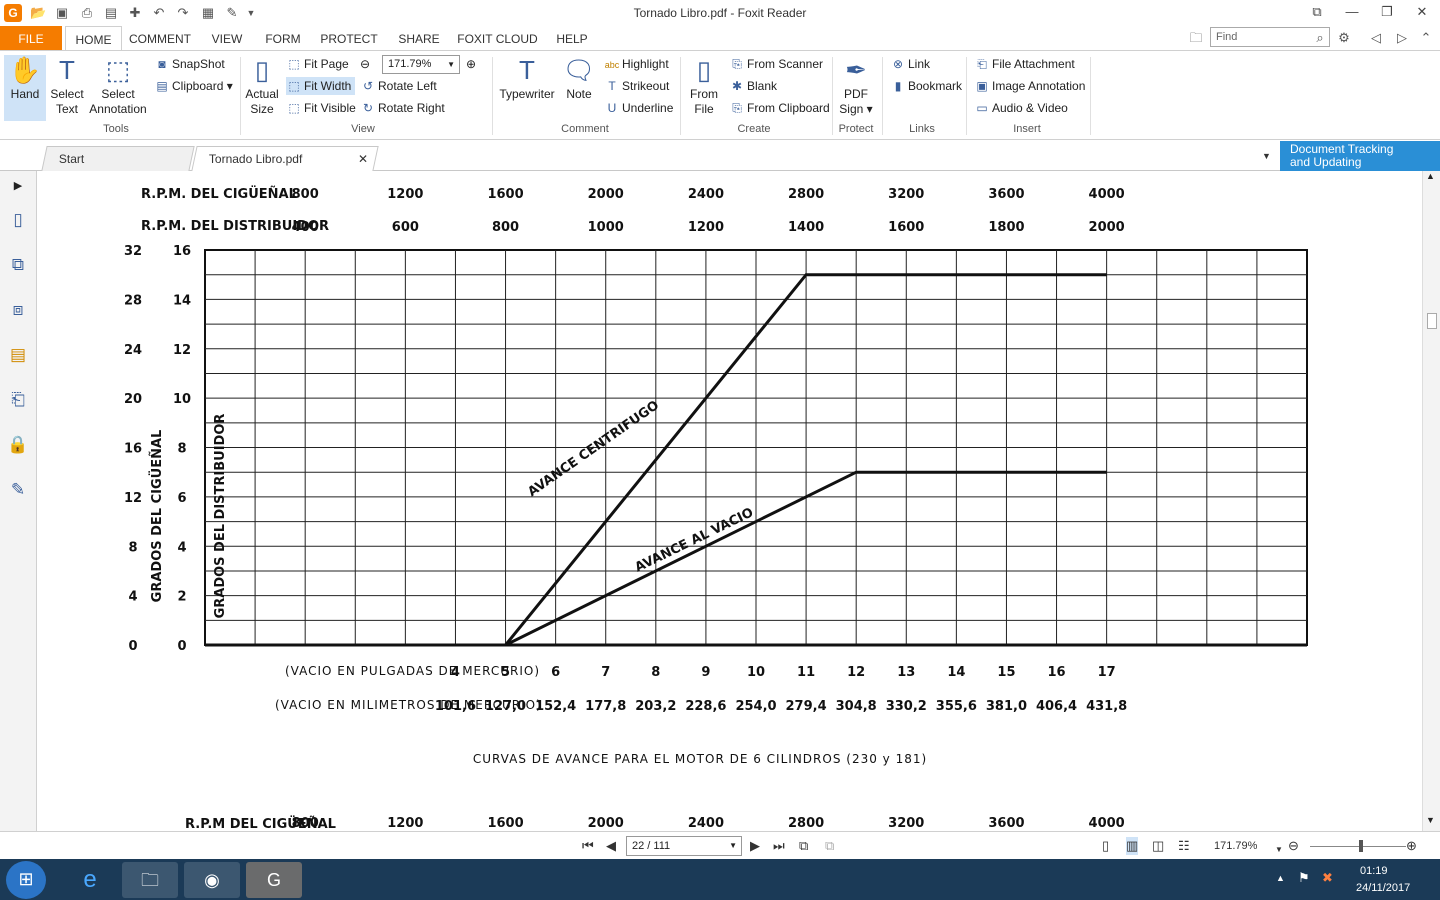  Describe the element at coordinates (317, 64) in the screenshot. I see `fit-page-button: ⬚ Fit Page` at that location.